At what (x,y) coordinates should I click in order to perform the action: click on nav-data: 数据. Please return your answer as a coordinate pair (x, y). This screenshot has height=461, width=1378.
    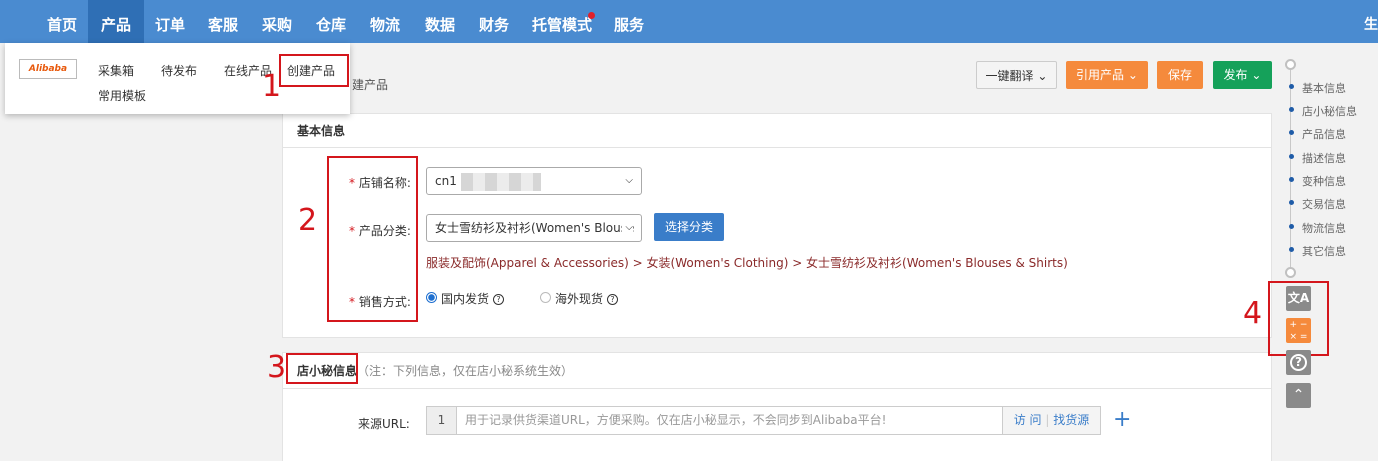
    Looking at the image, I should click on (440, 21).